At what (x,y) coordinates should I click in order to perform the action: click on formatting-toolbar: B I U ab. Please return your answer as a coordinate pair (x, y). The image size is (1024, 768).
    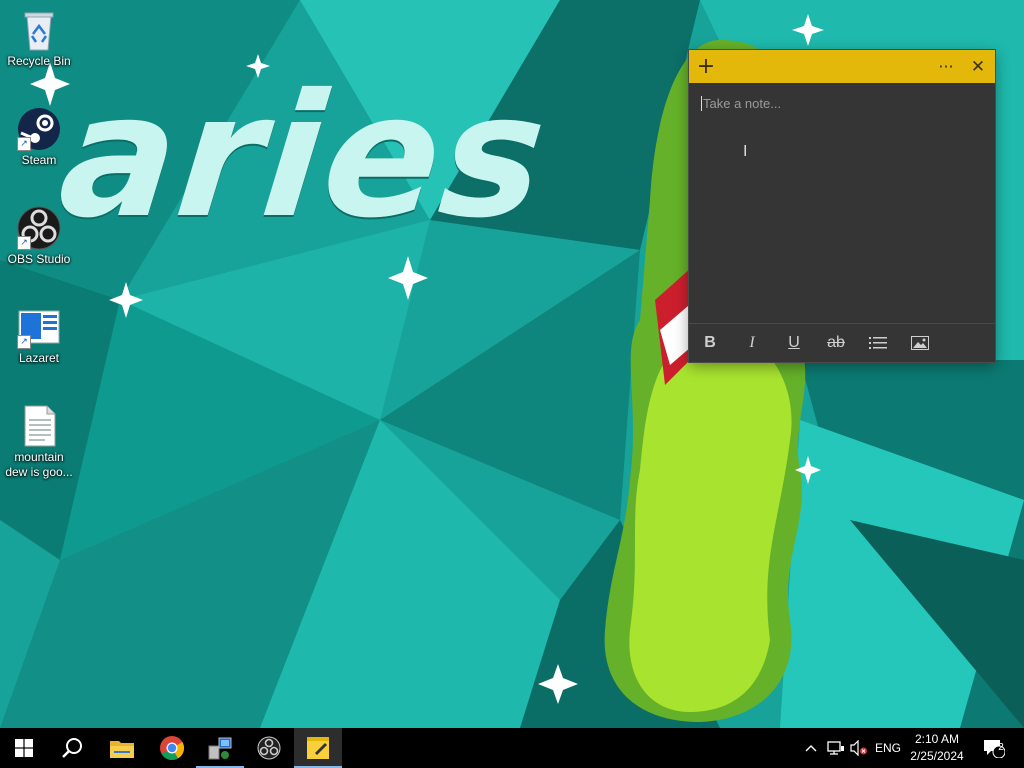
    Looking at the image, I should click on (842, 342).